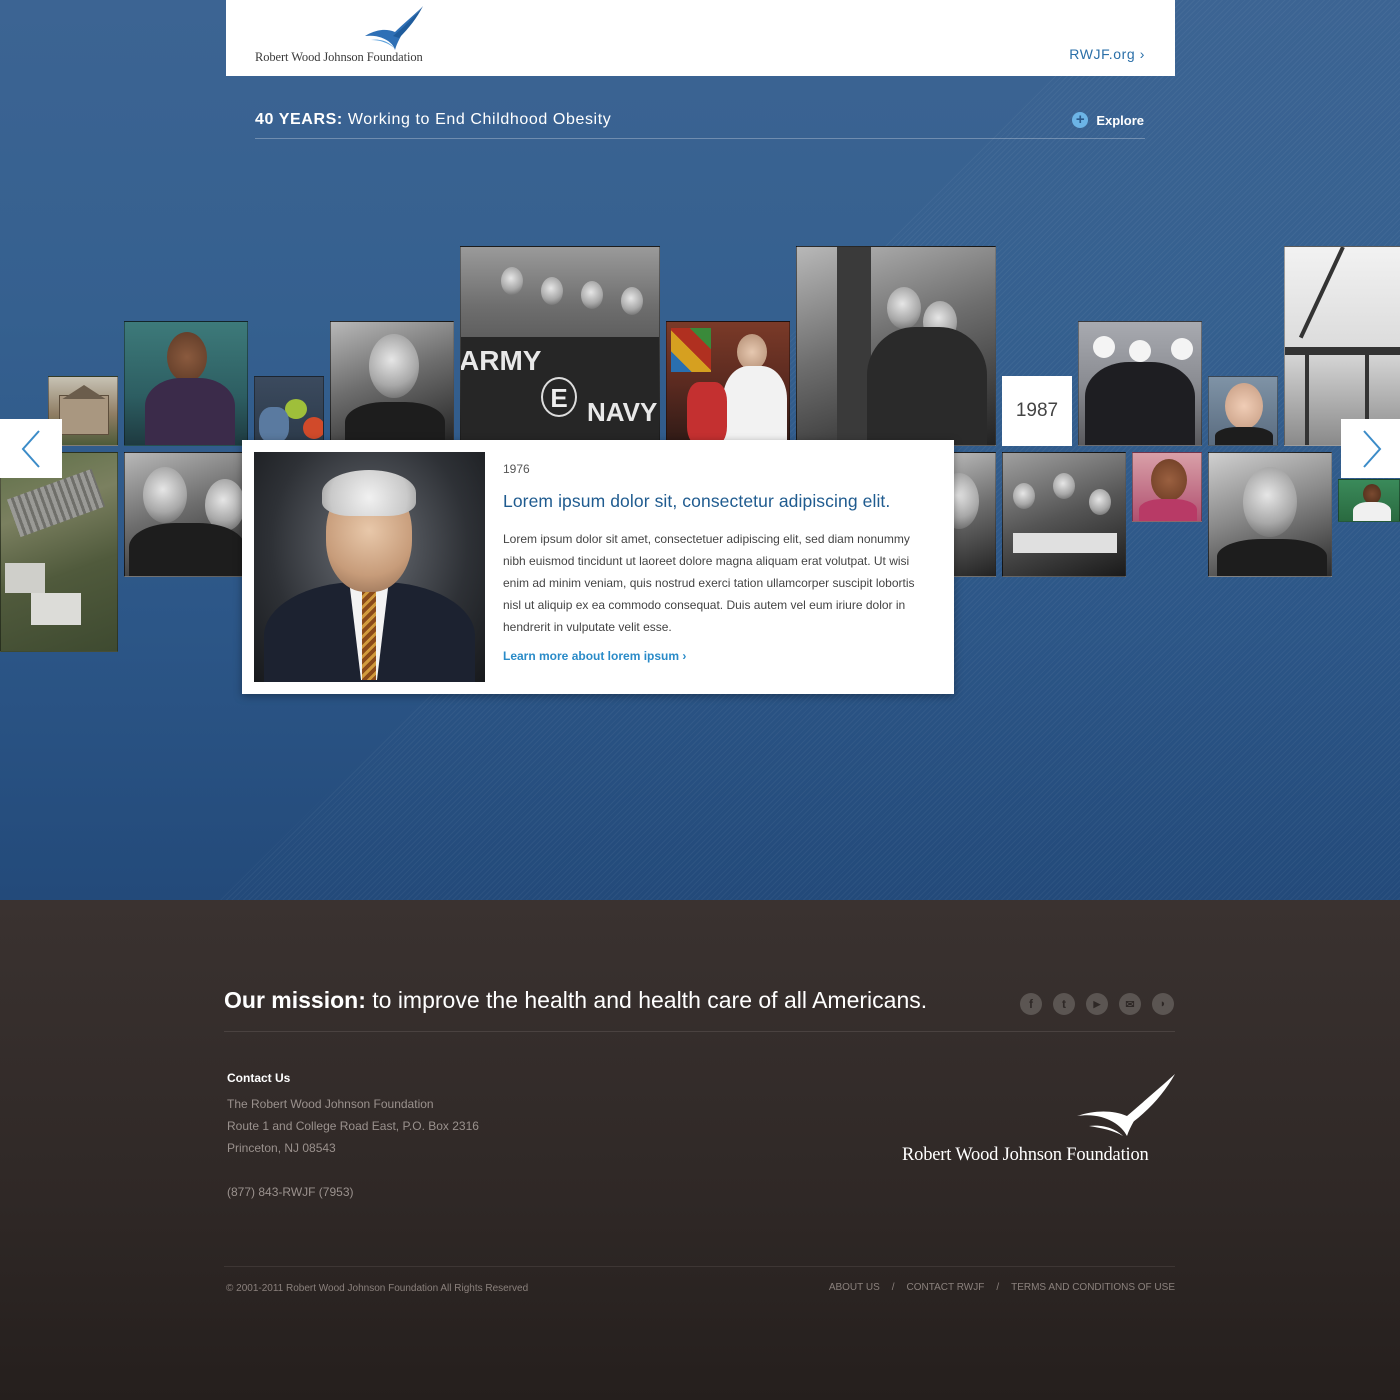 This screenshot has height=1400, width=1400. What do you see at coordinates (1243, 411) in the screenshot?
I see `photo-tile-older-man` at bounding box center [1243, 411].